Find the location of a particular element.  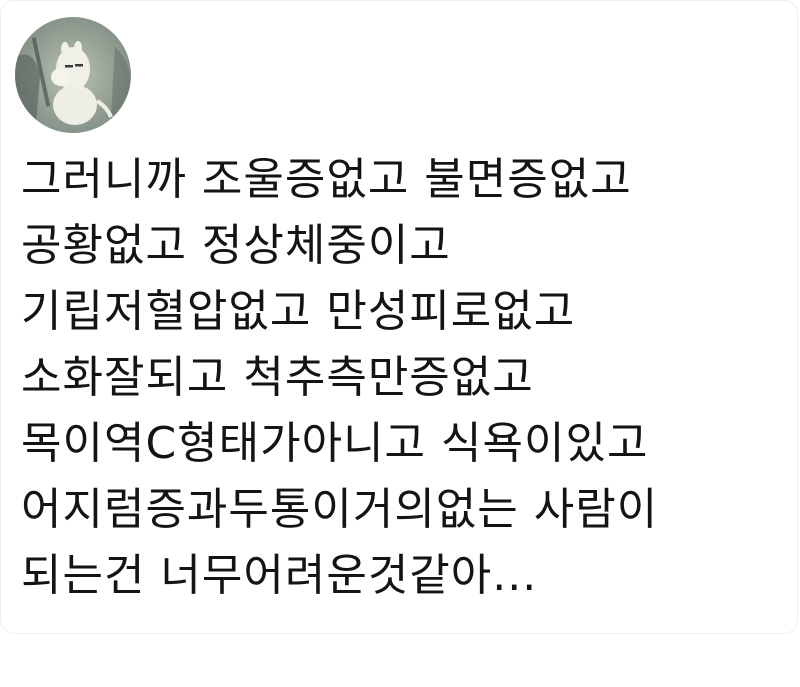

tweet-line: 소화잘되고 척추측만증없고 is located at coordinates (277, 377).